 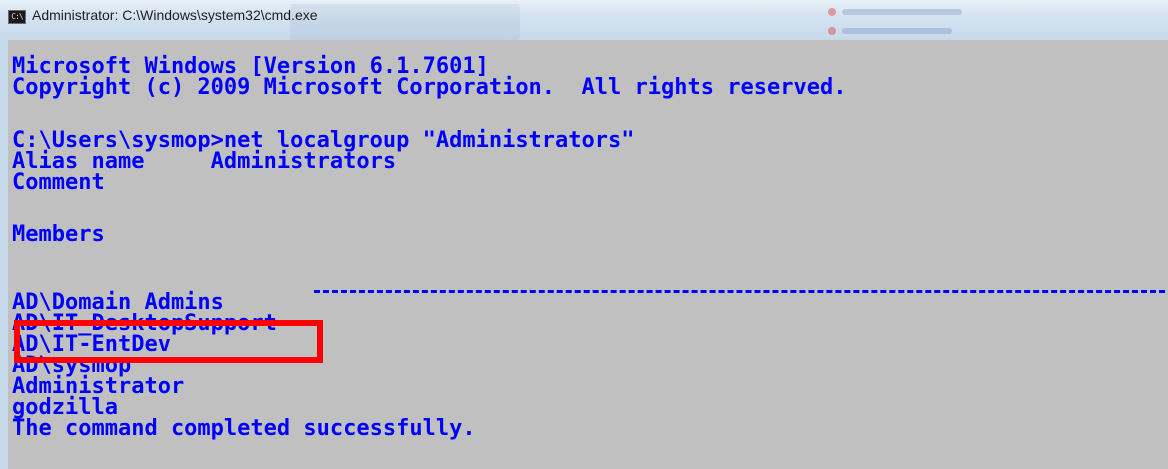 I want to click on domain-admins-highlight-box, so click(x=168, y=341).